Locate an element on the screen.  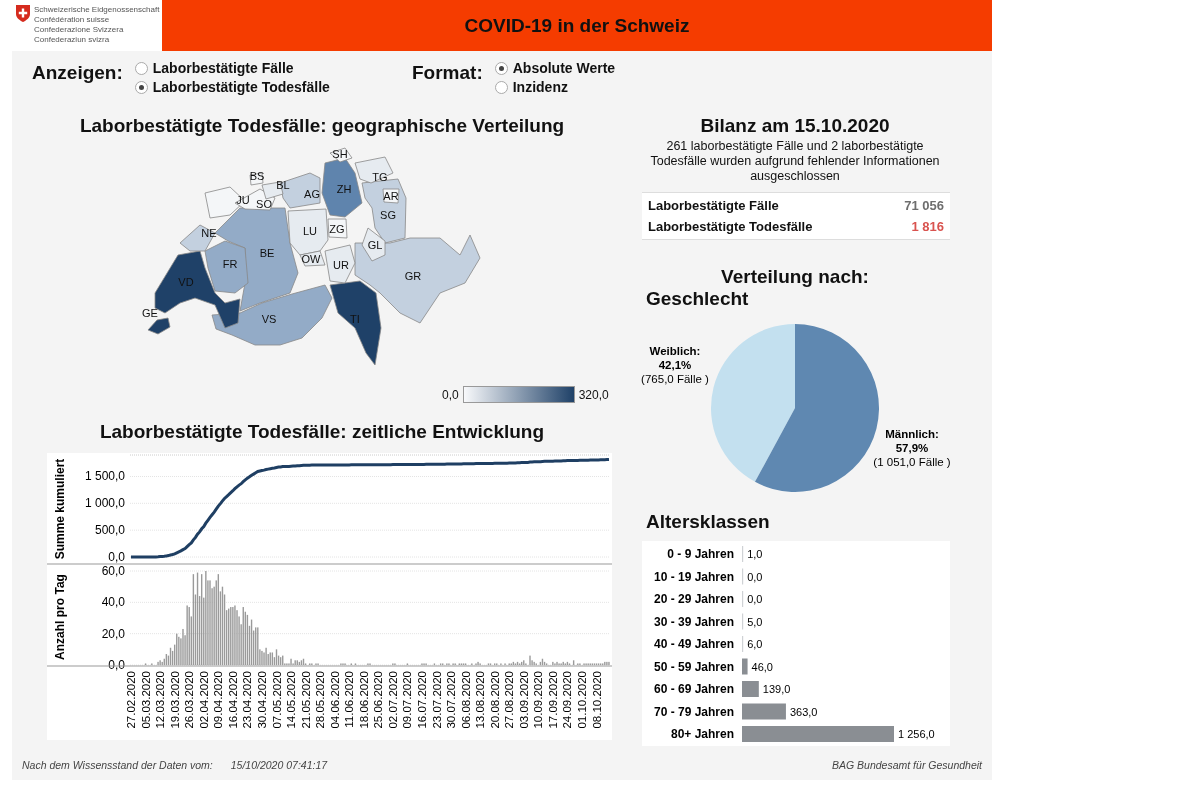
date-label: 24.09.2020 is located at coordinates (567, 700).